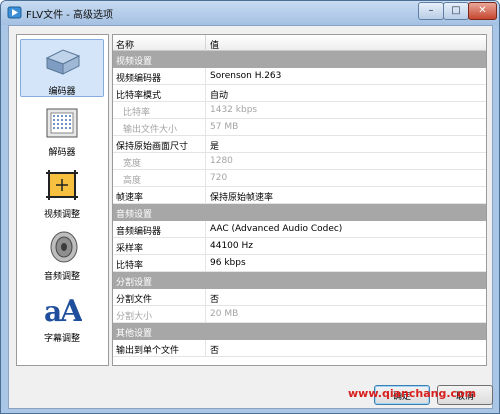 The height and width of the screenshot is (414, 500). I want to click on decoder-chip-icon, so click(62, 123).